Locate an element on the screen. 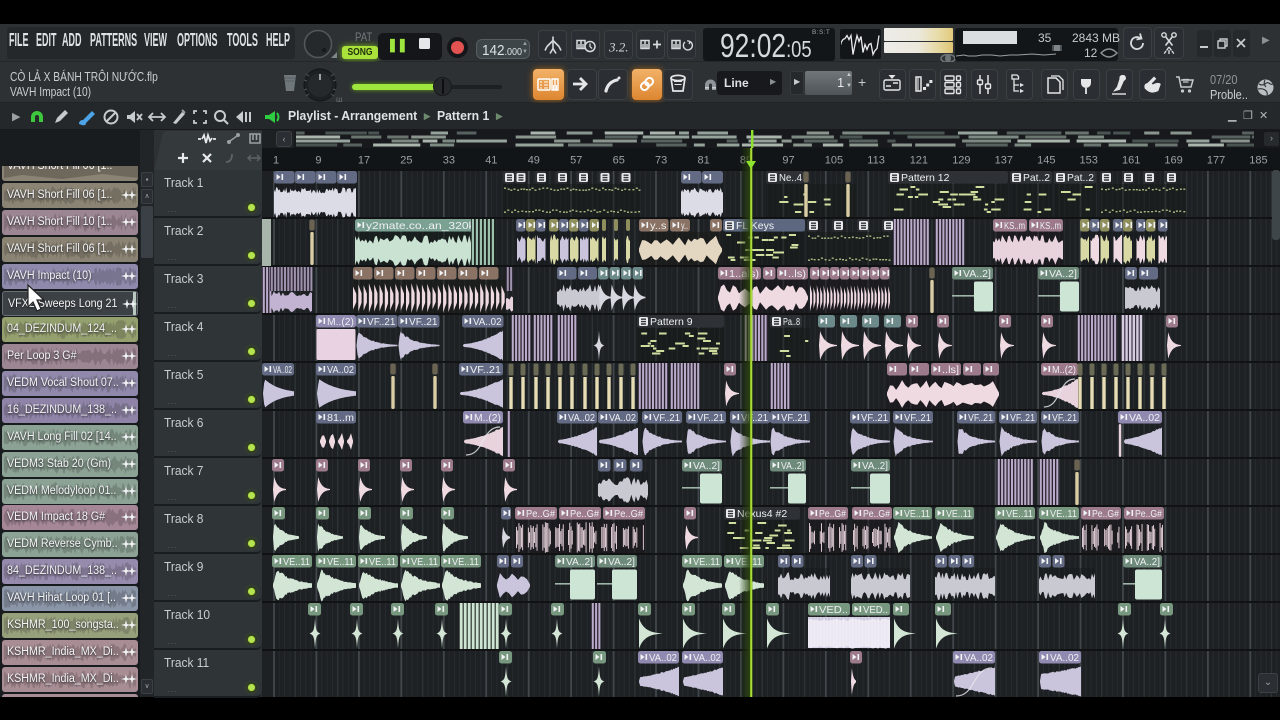 The image size is (1280, 720). svg-text: 105 is located at coordinates (834, 161).